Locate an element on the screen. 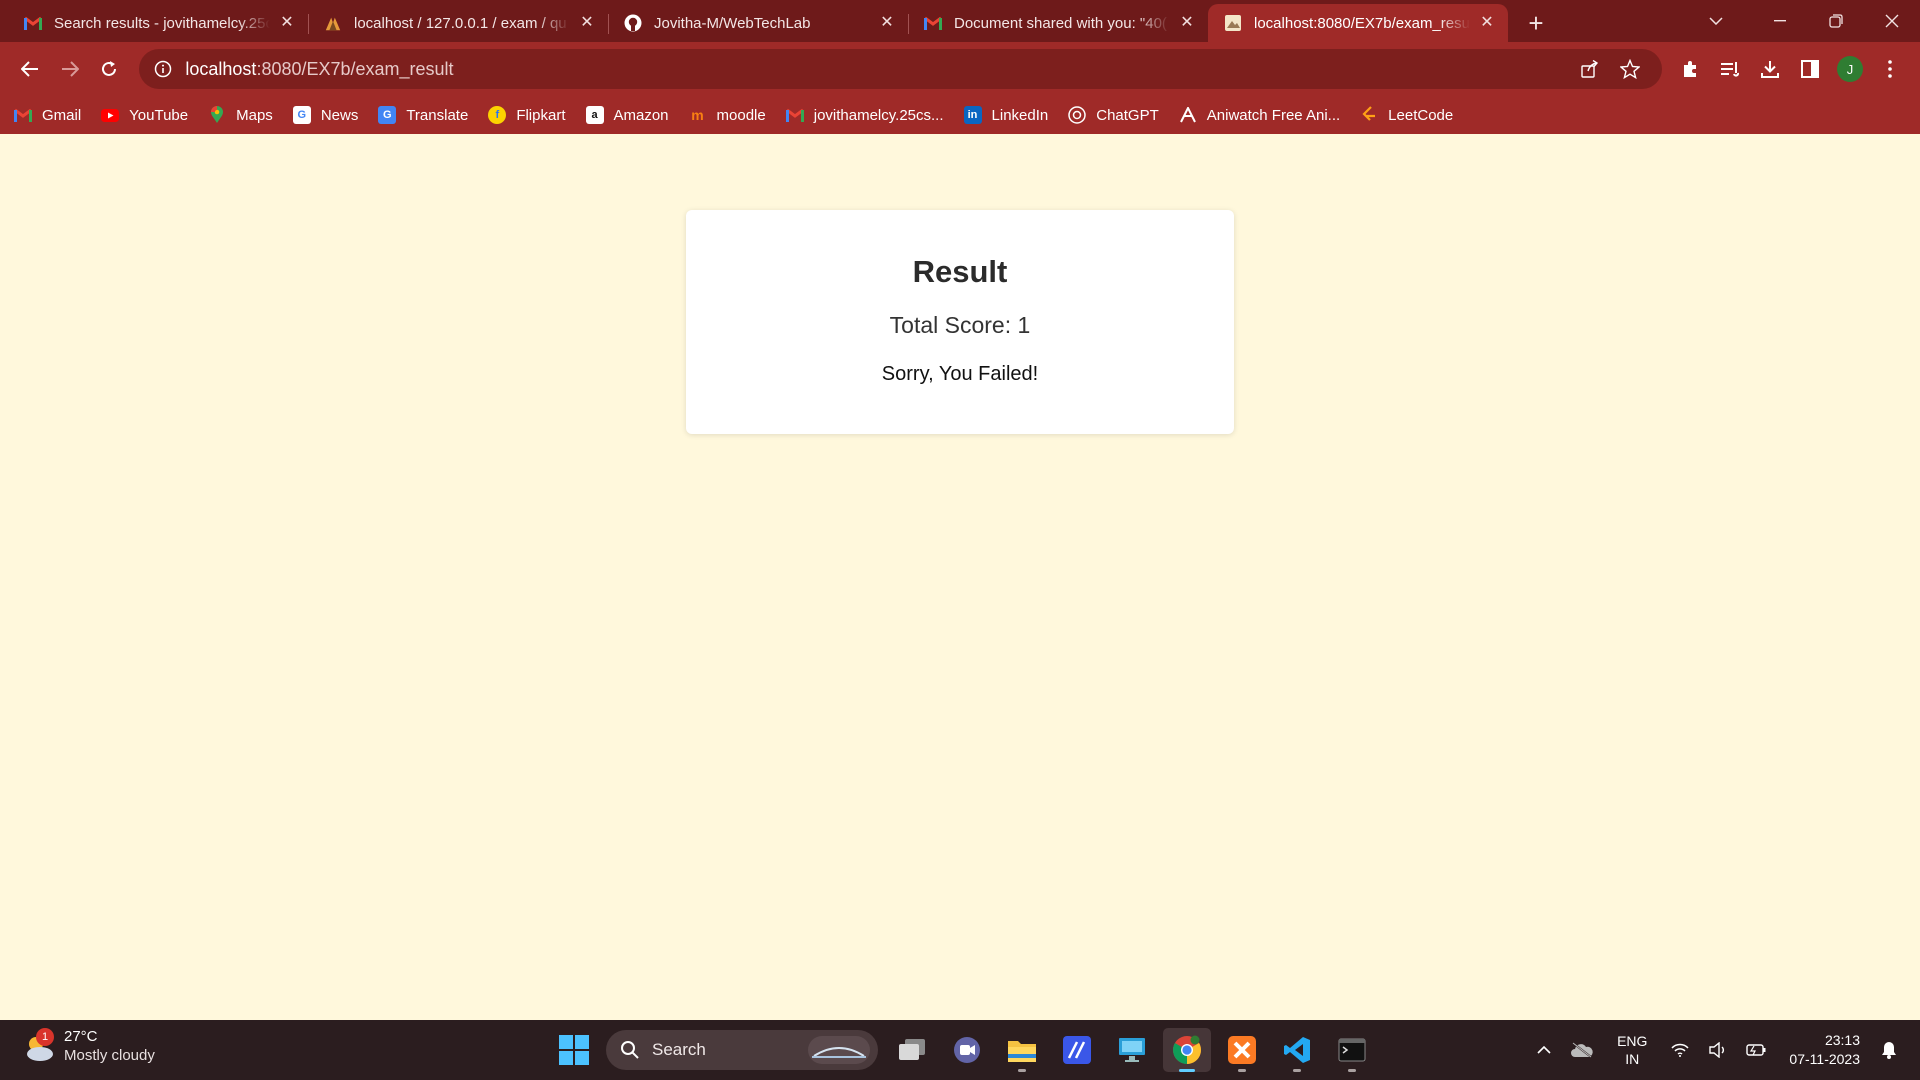 This screenshot has height=1080, width=1920. tab-title: Document shared with you: "40( is located at coordinates (1060, 23).